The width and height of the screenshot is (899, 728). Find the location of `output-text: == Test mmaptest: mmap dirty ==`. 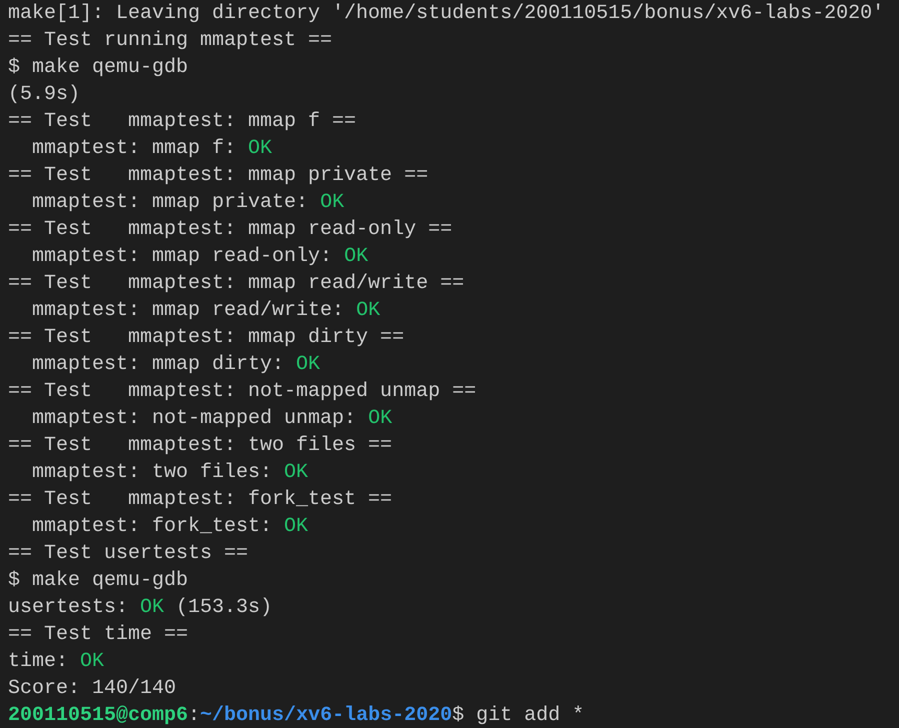

output-text: == Test mmaptest: mmap dirty == is located at coordinates (206, 337).